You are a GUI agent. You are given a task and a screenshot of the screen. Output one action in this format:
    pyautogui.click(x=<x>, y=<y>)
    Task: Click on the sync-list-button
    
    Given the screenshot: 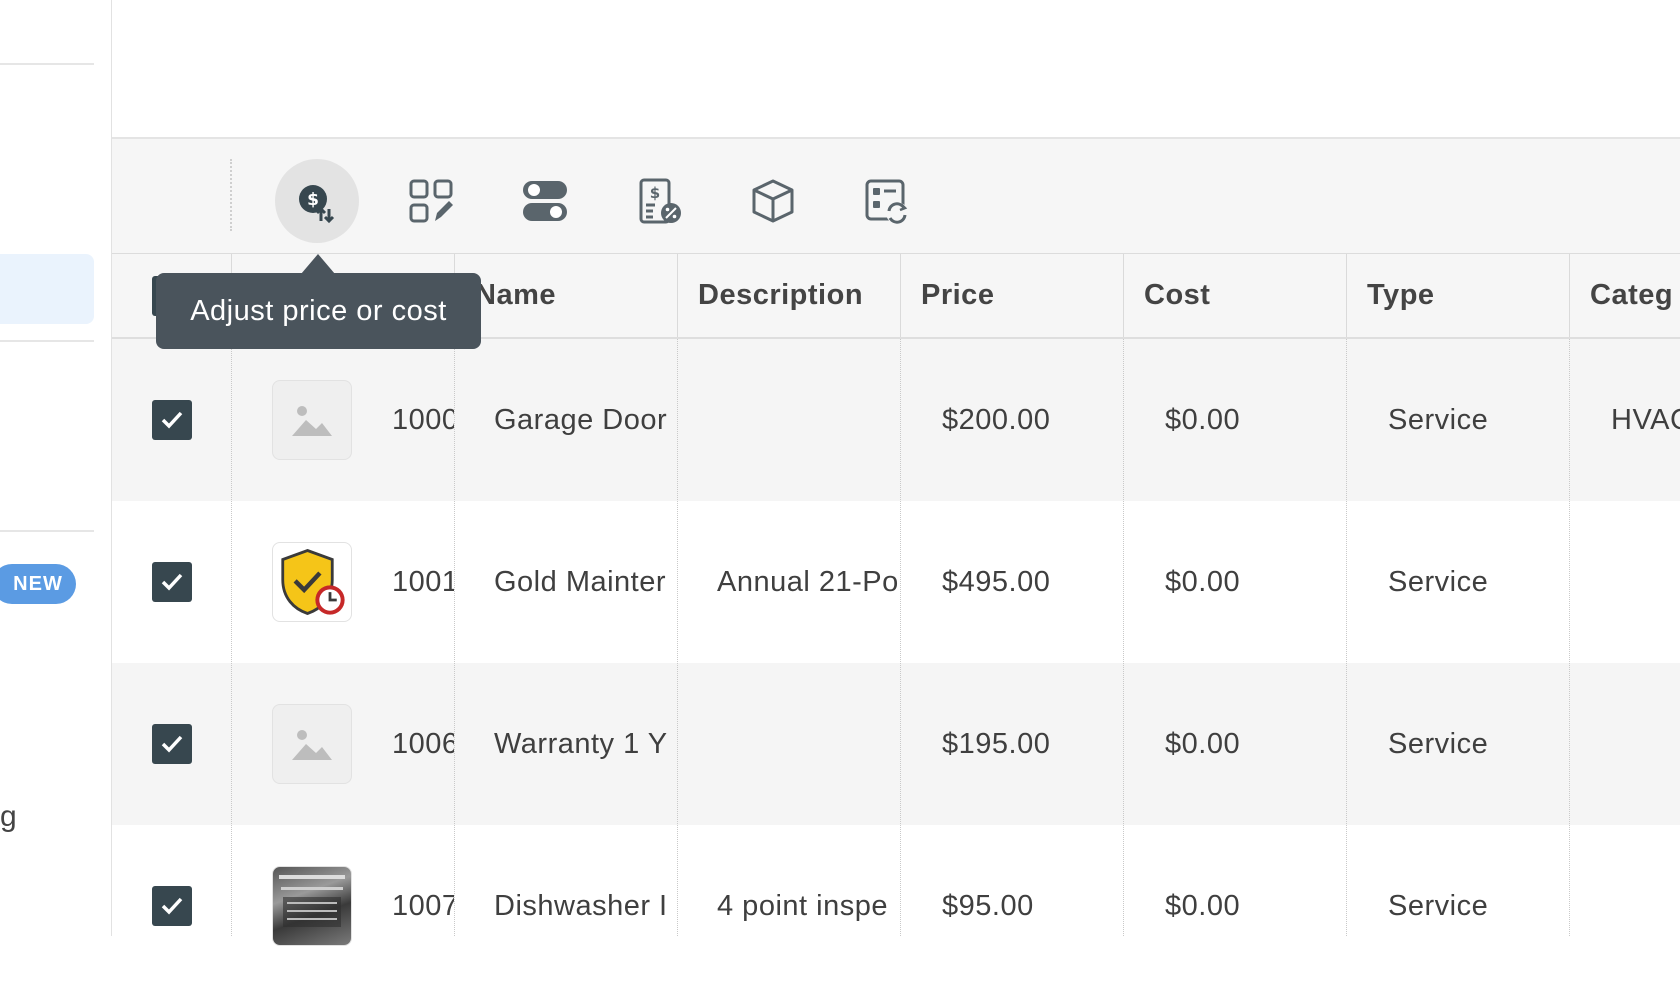 What is the action you would take?
    pyautogui.click(x=887, y=201)
    